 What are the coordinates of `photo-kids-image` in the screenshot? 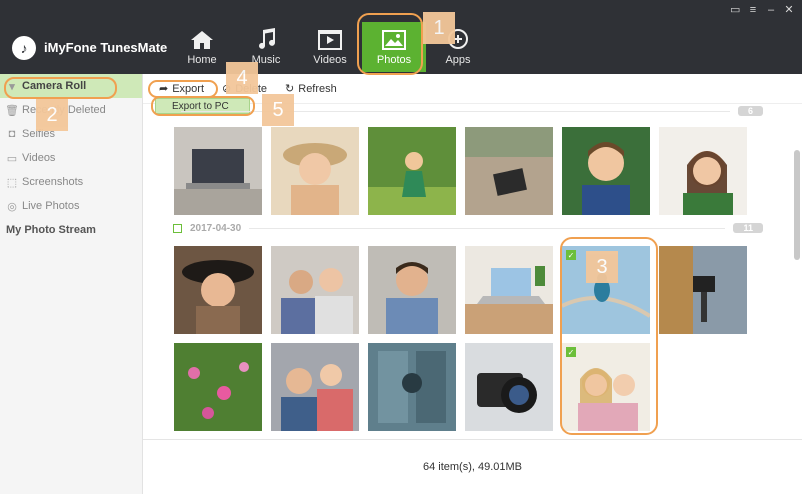 It's located at (315, 387).